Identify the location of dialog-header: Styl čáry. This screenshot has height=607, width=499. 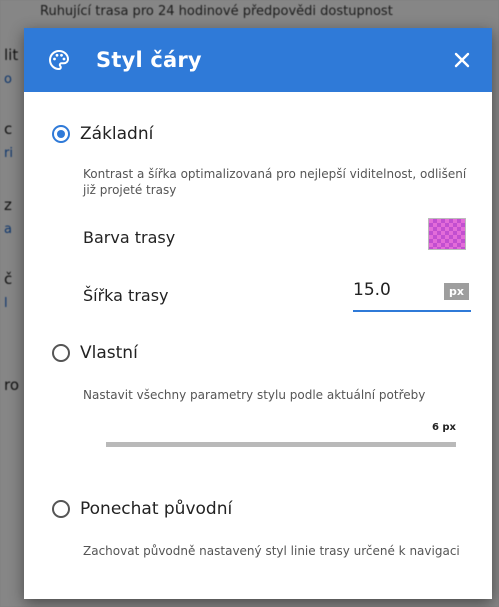
(258, 60).